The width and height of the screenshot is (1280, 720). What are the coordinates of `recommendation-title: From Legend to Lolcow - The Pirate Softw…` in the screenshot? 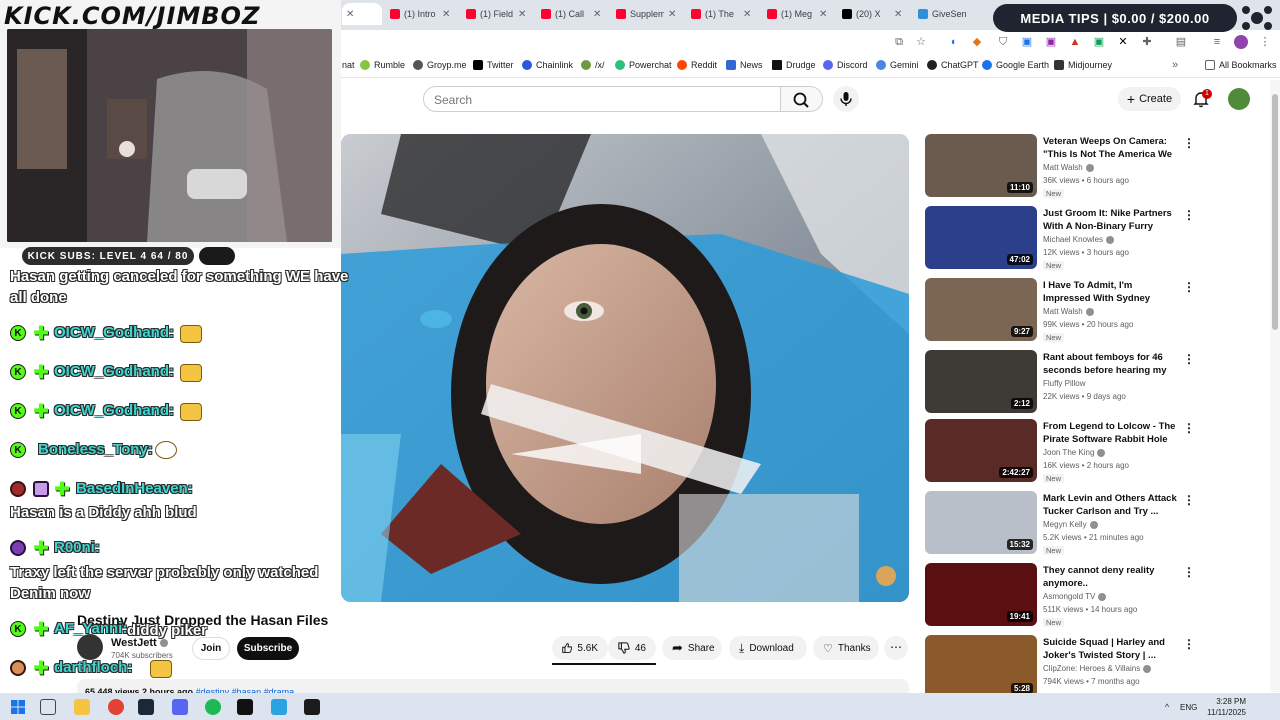 It's located at (1110, 433).